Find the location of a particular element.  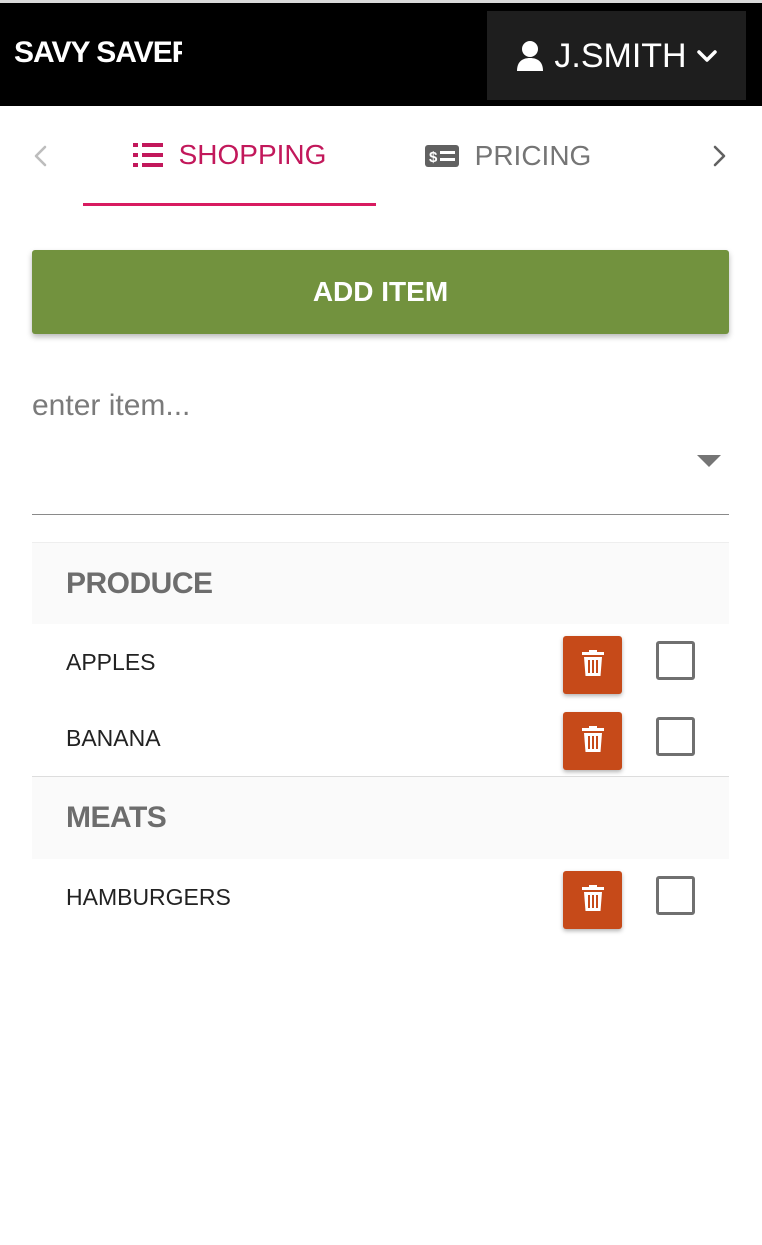

list-item: HAMBURGERS is located at coordinates (380, 897).